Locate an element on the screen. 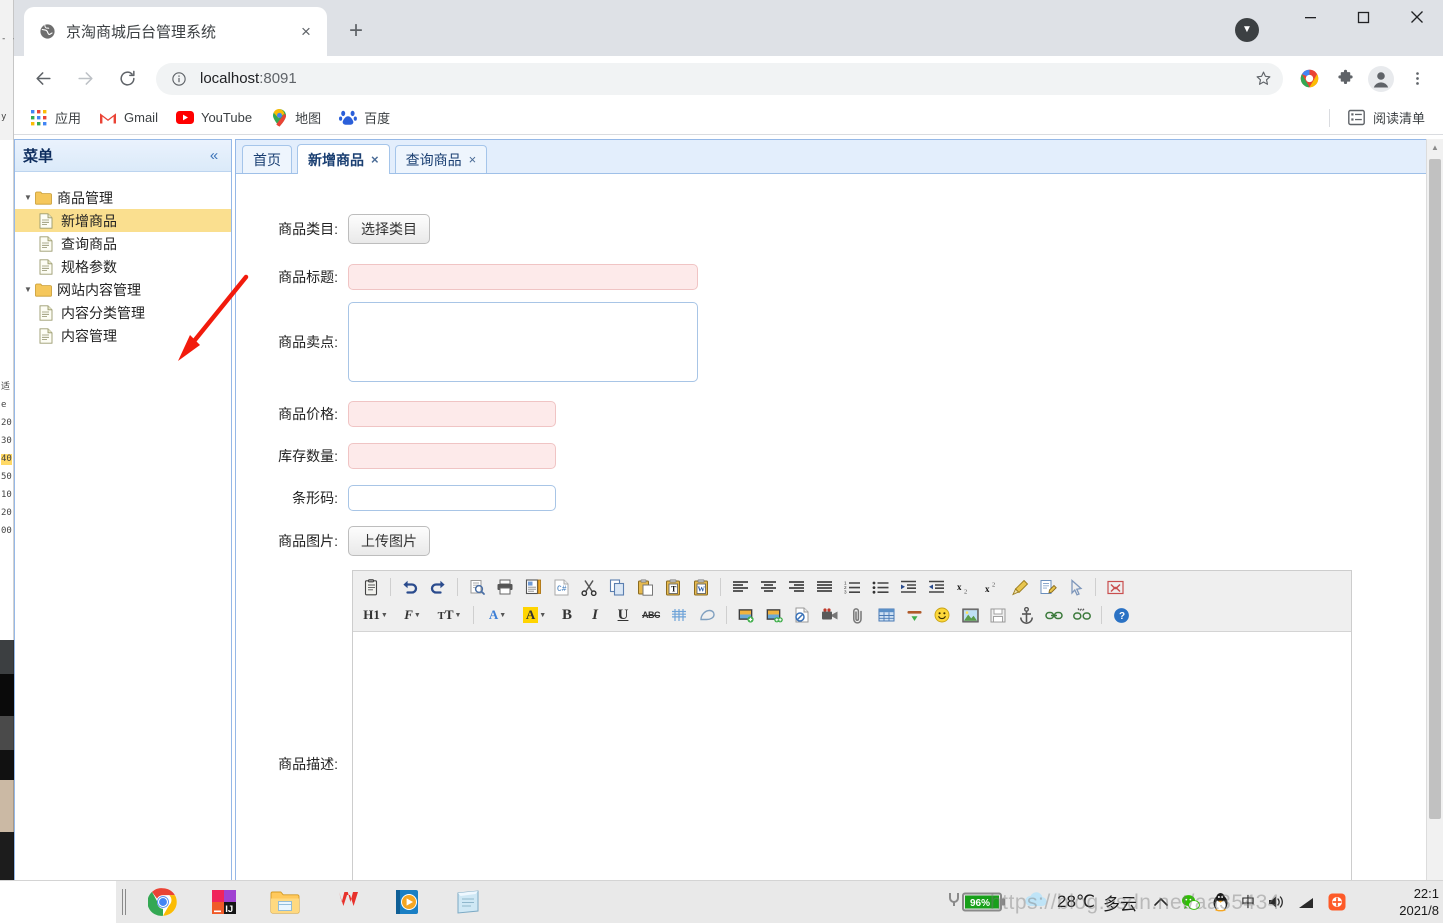 The image size is (1443, 923). maximize-icon is located at coordinates (1363, 17).